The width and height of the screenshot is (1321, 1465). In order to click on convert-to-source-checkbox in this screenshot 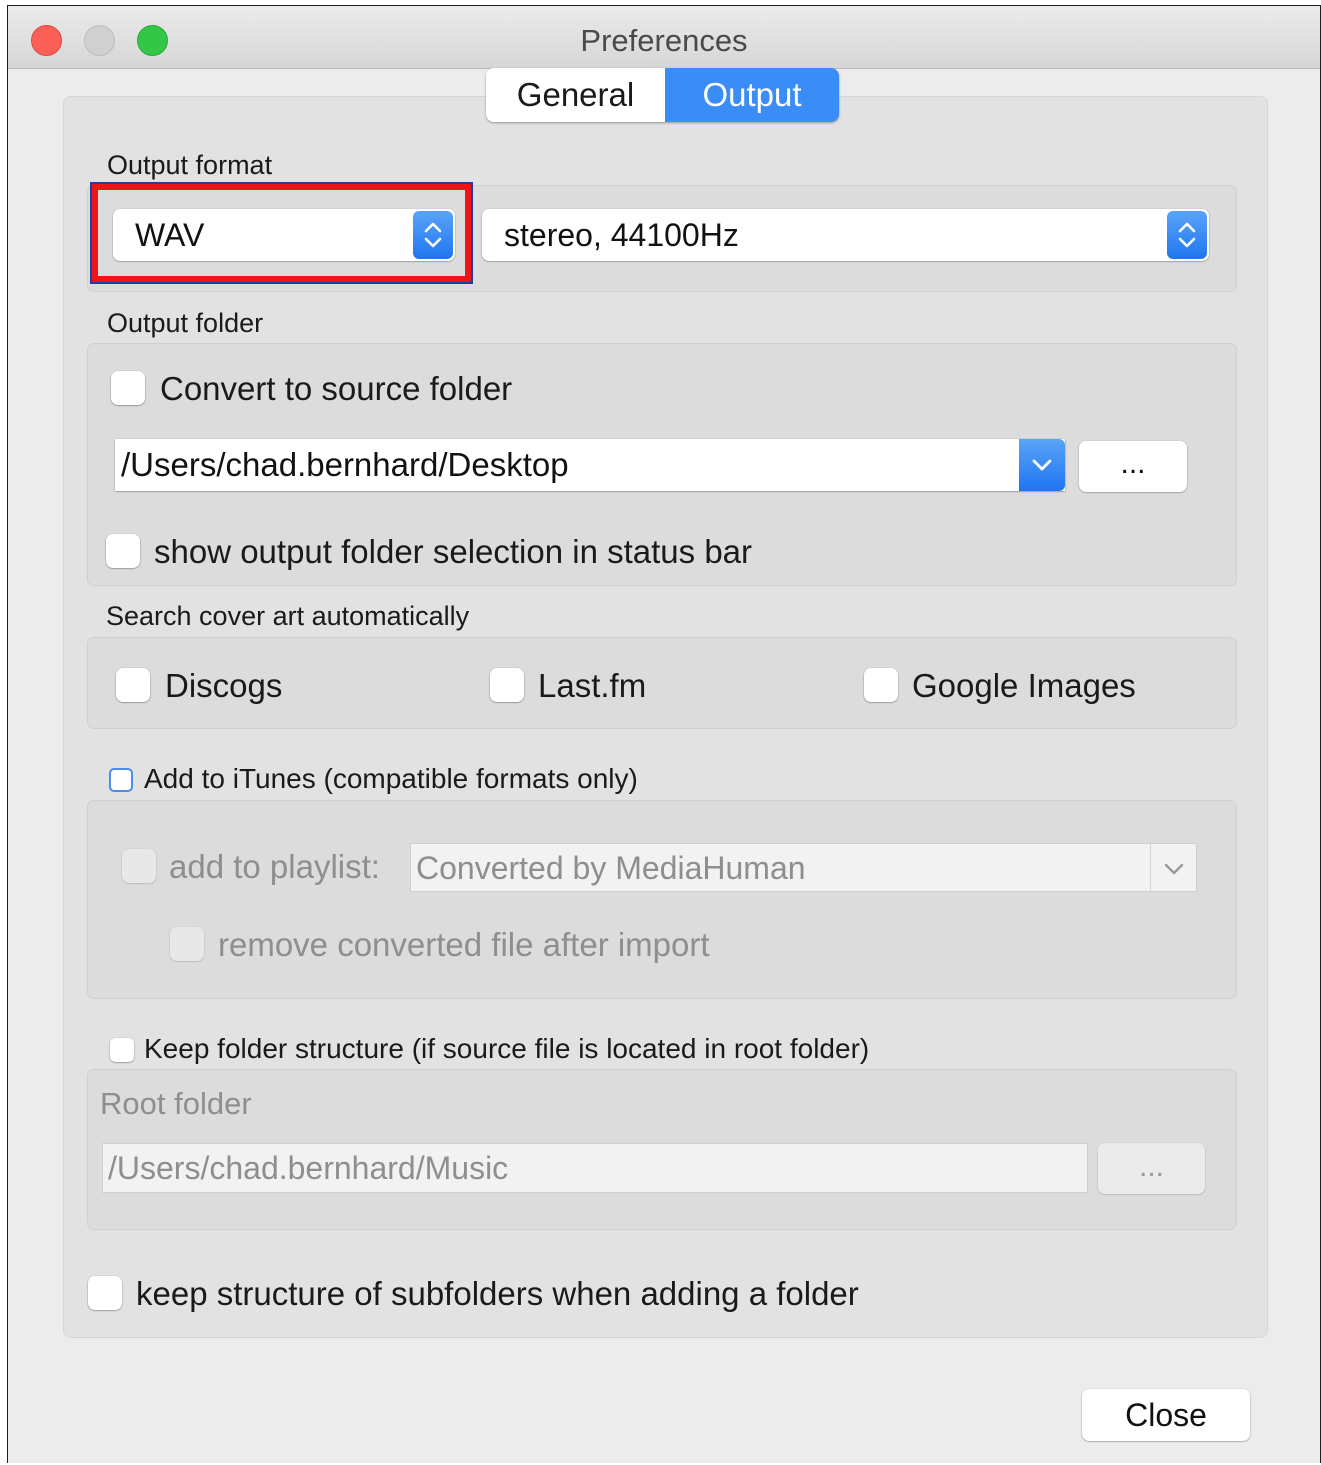, I will do `click(128, 388)`.